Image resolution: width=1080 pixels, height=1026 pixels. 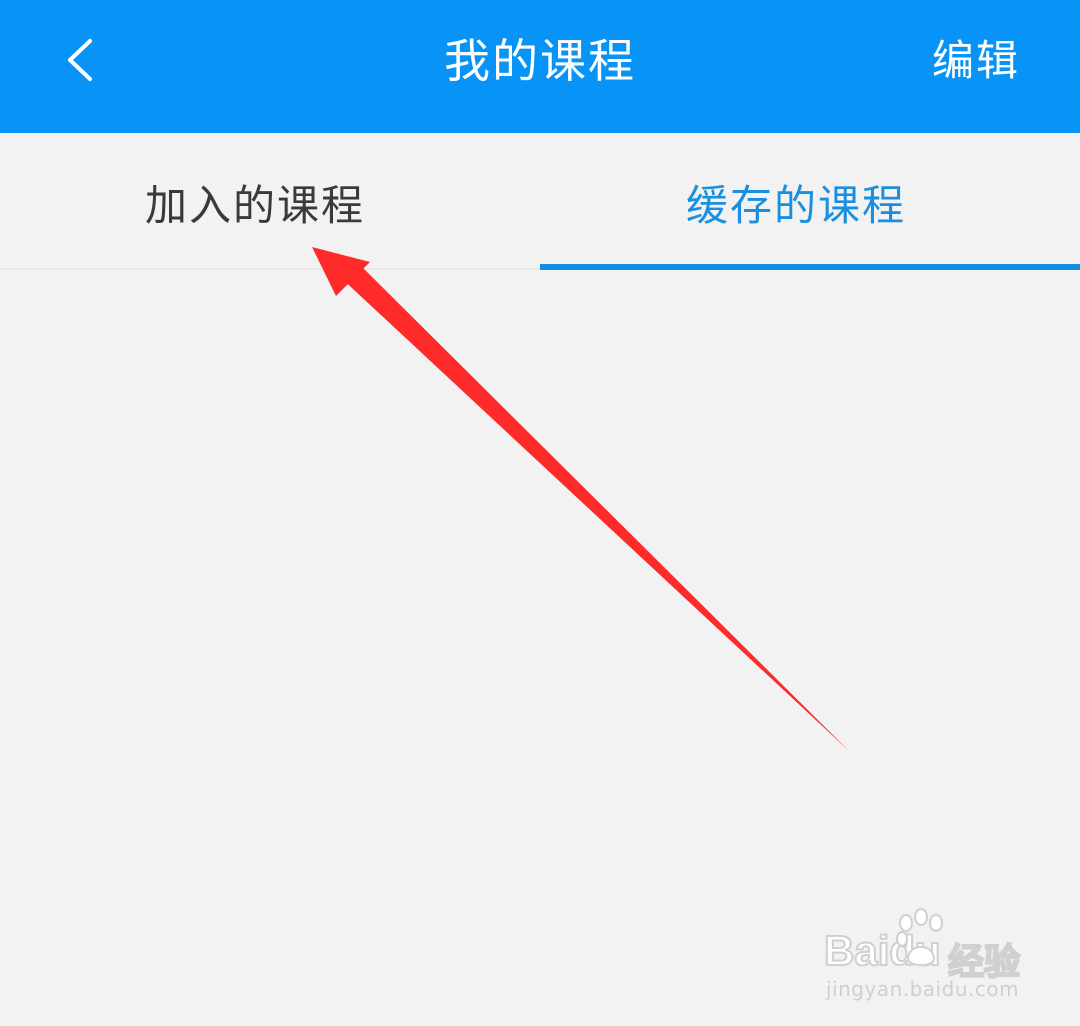 I want to click on chevron-left-icon, so click(x=80, y=60).